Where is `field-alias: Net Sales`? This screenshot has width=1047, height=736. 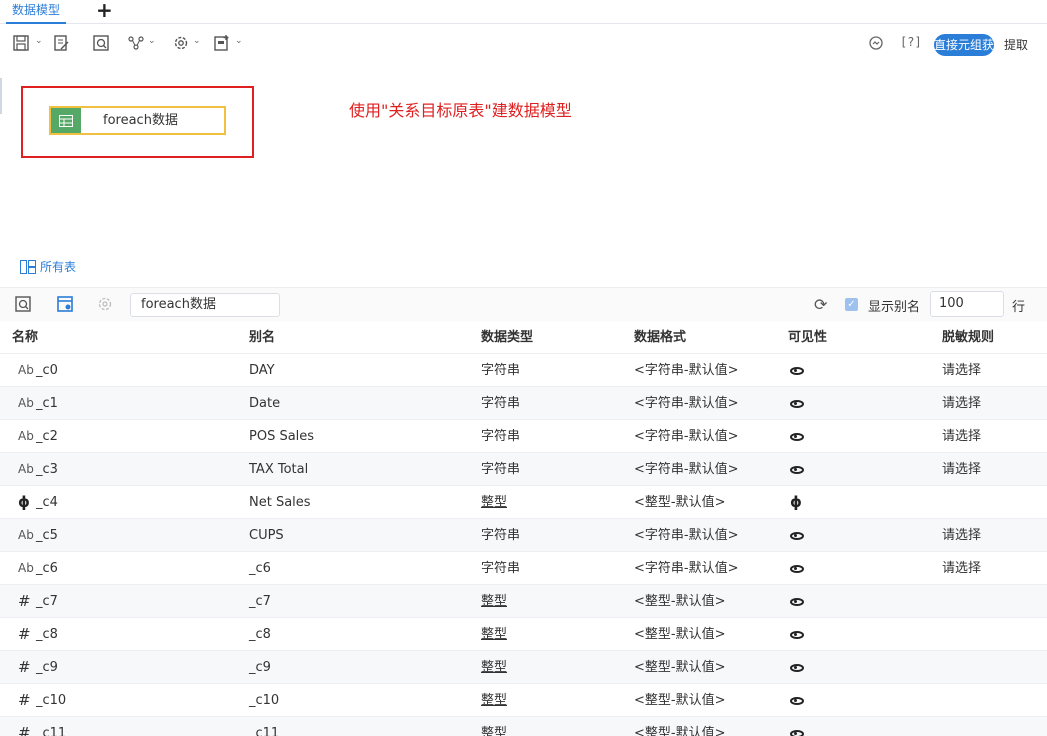
field-alias: Net Sales is located at coordinates (280, 502).